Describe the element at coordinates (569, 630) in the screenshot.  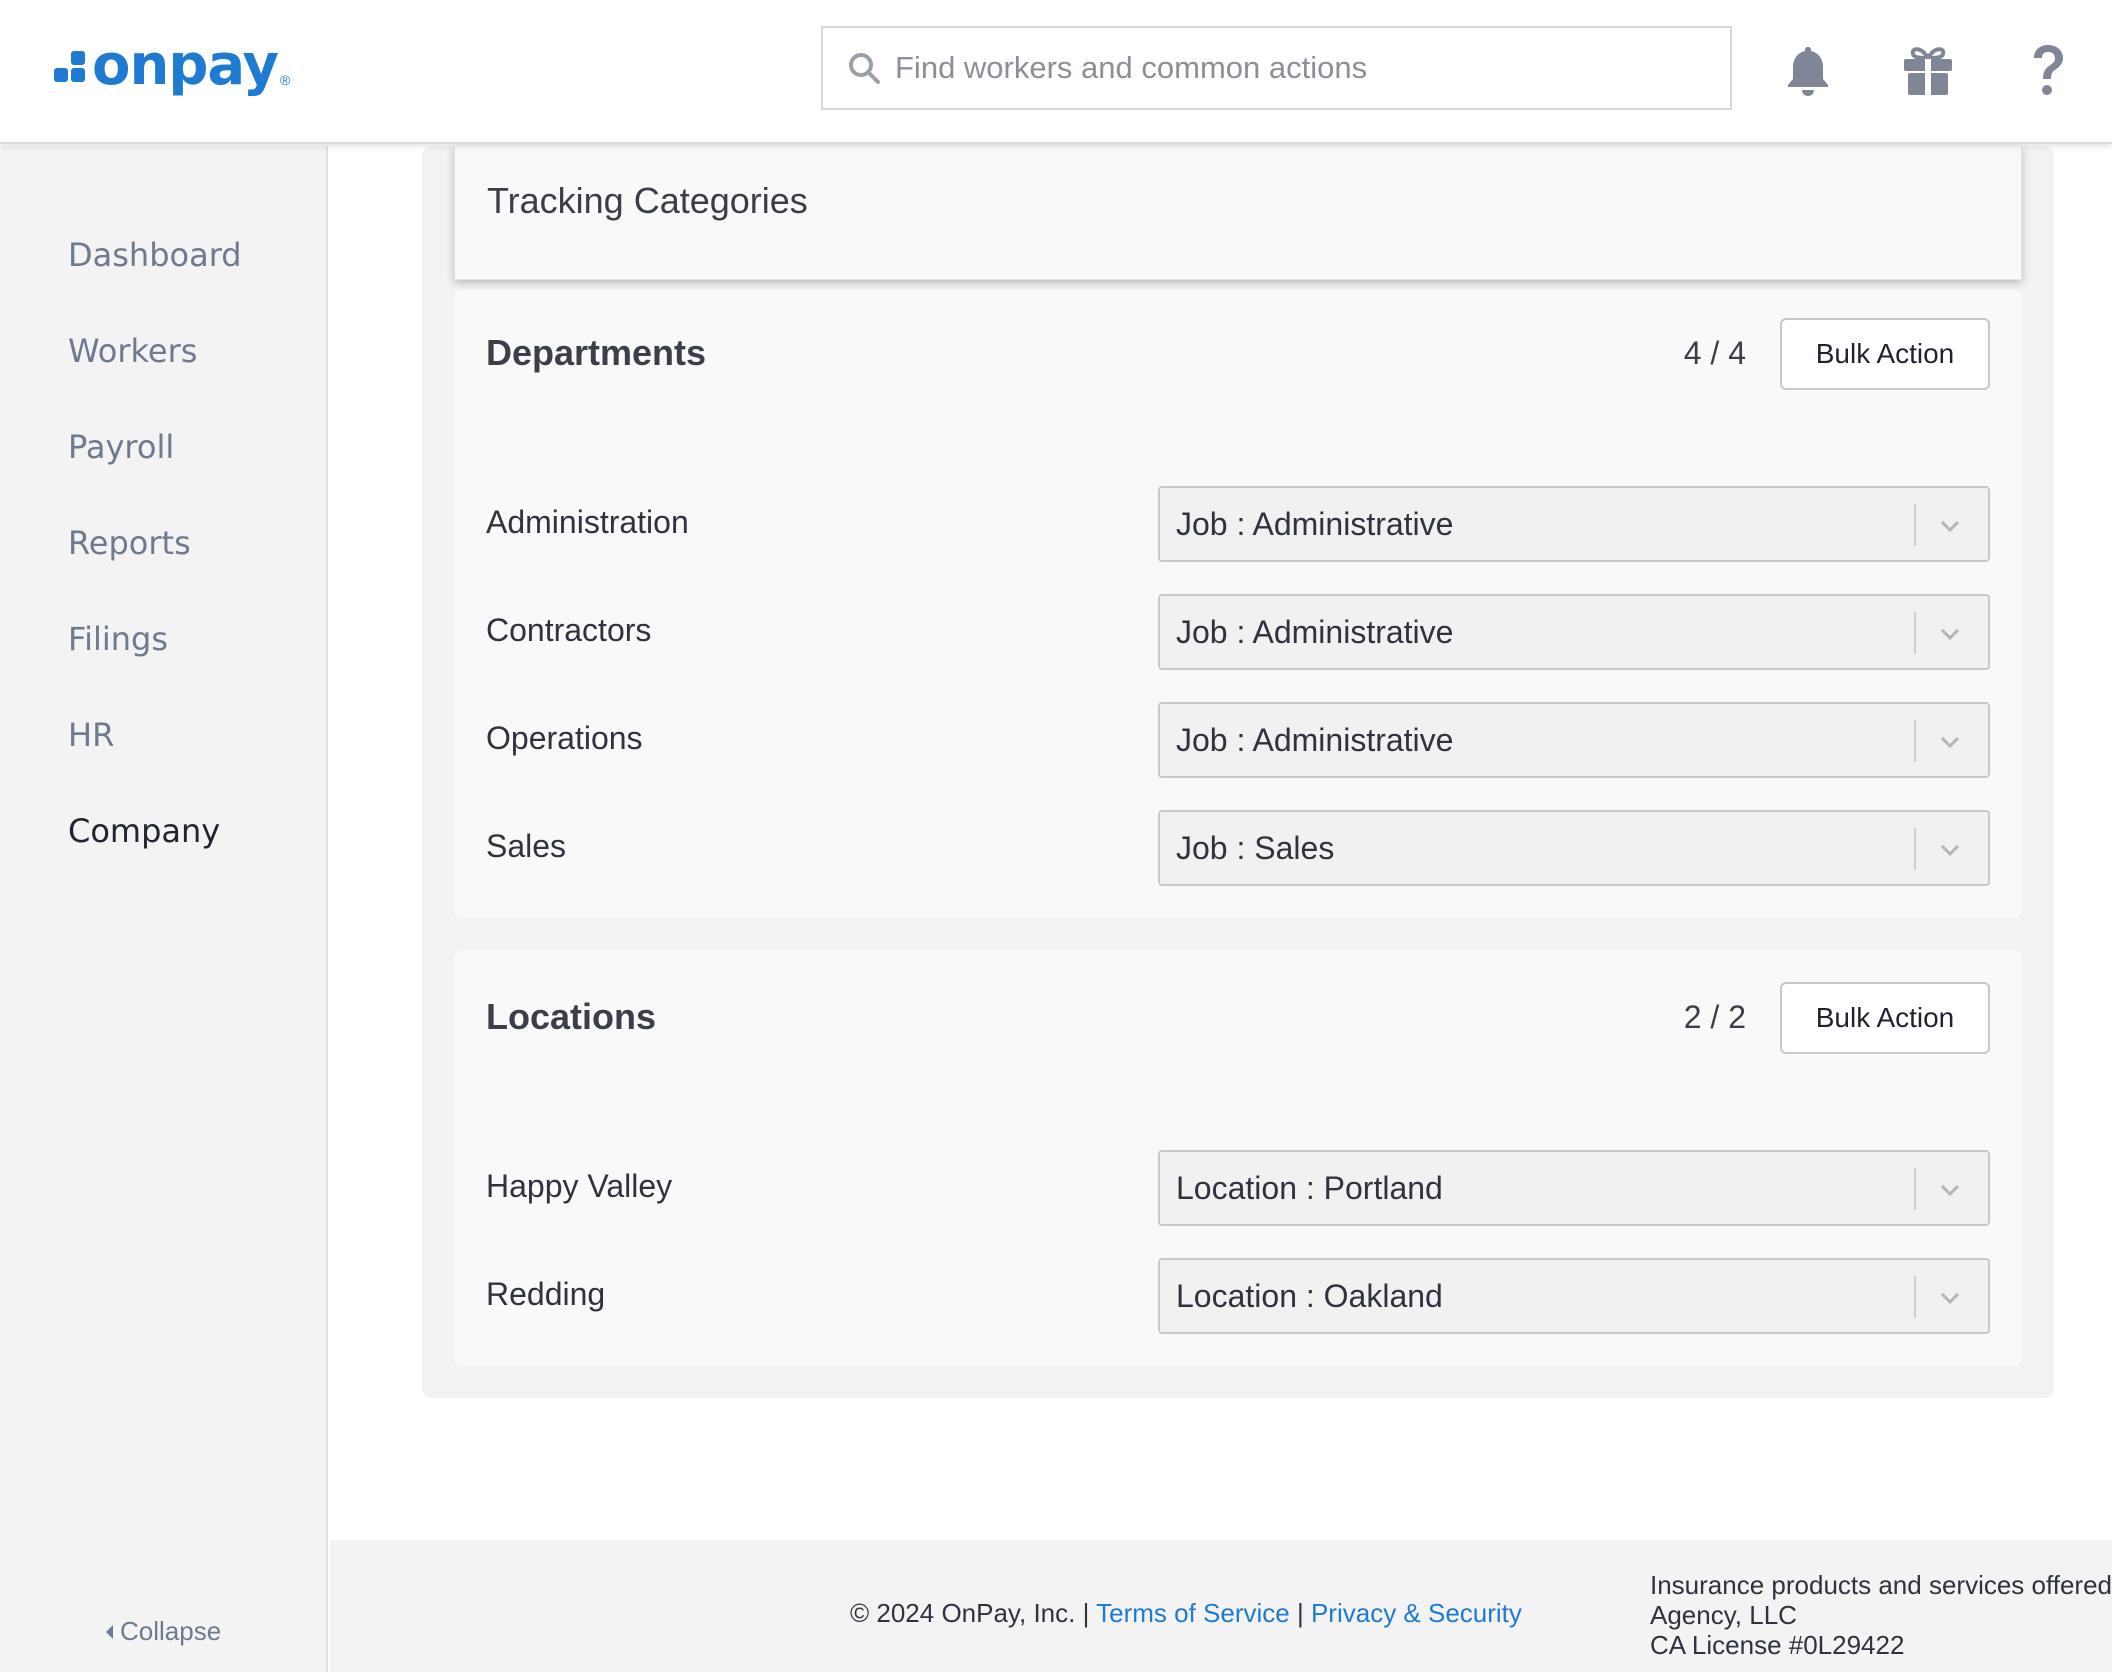
I see `department-name: Contractors` at that location.